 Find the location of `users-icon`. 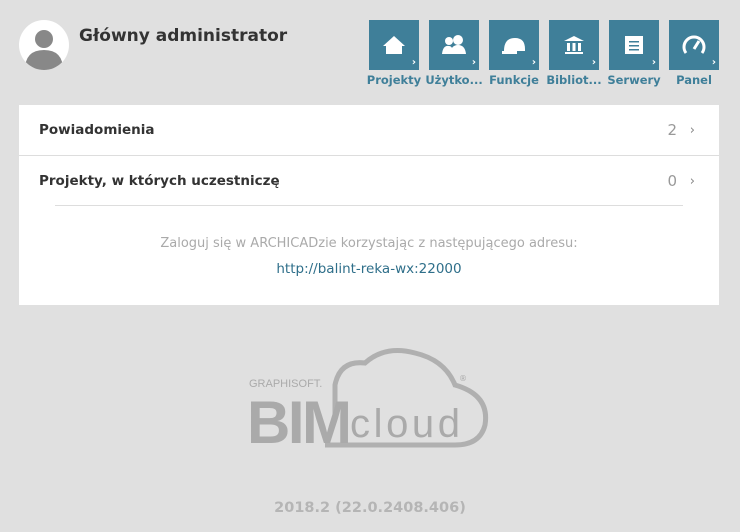

users-icon is located at coordinates (454, 44).